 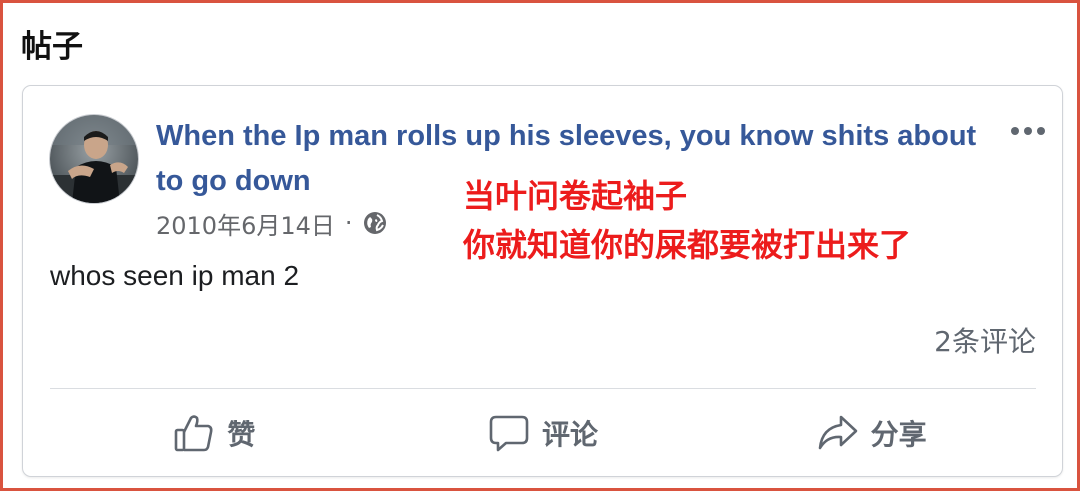 I want to click on comment-label: 评论, so click(x=570, y=434).